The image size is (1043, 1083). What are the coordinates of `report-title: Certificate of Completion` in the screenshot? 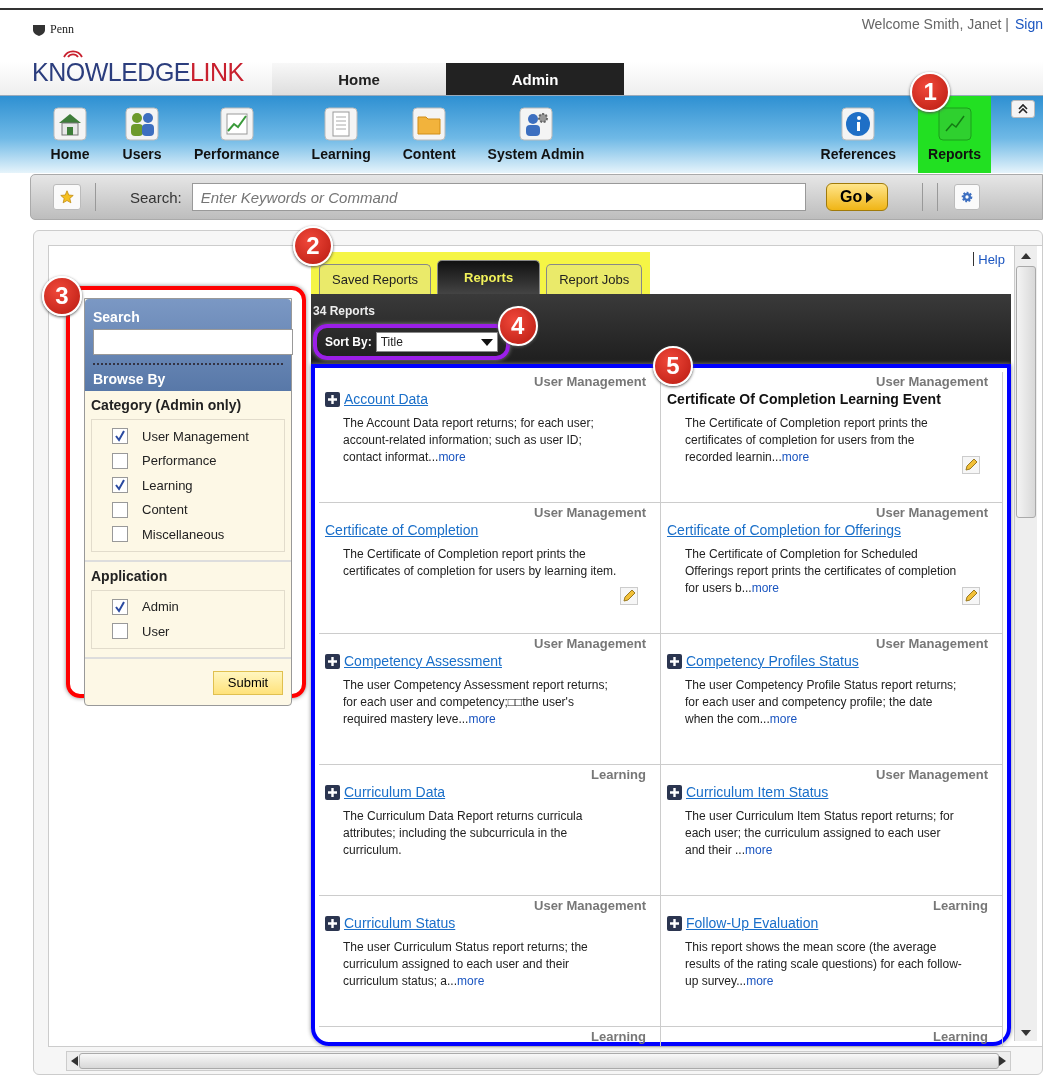 It's located at (402, 530).